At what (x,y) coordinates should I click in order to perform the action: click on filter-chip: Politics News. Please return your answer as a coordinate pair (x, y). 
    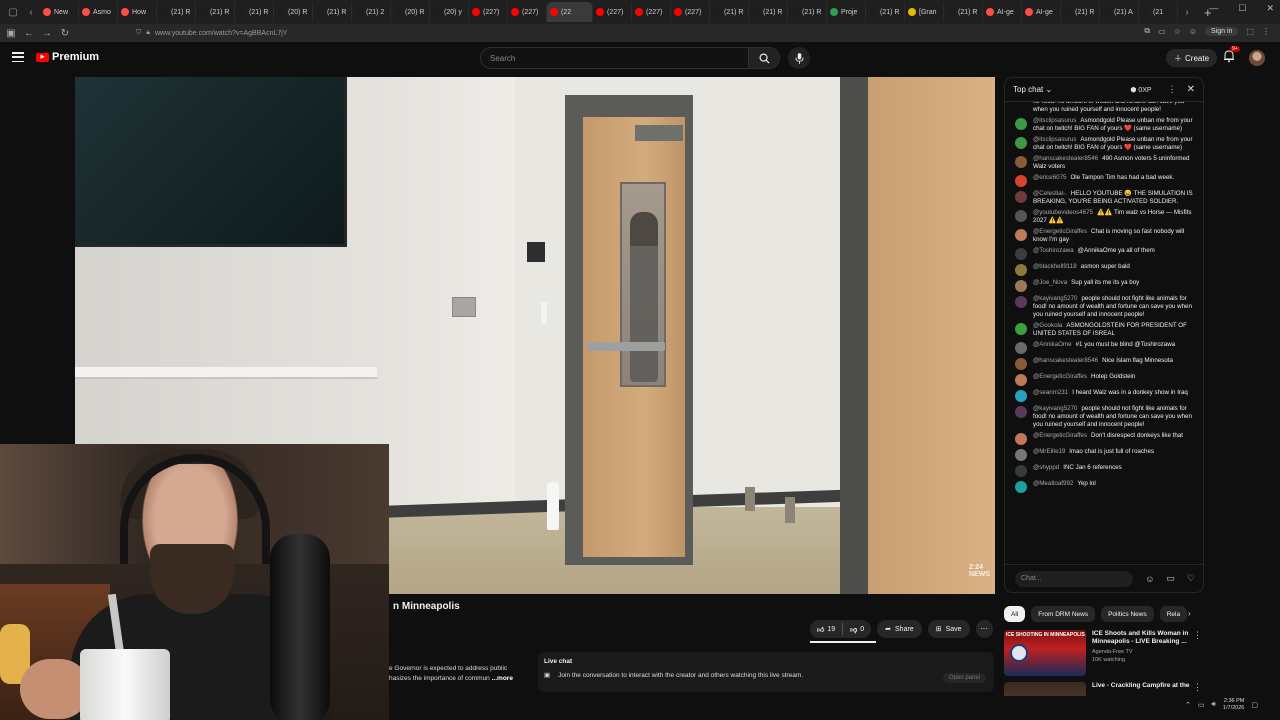
    Looking at the image, I should click on (1127, 614).